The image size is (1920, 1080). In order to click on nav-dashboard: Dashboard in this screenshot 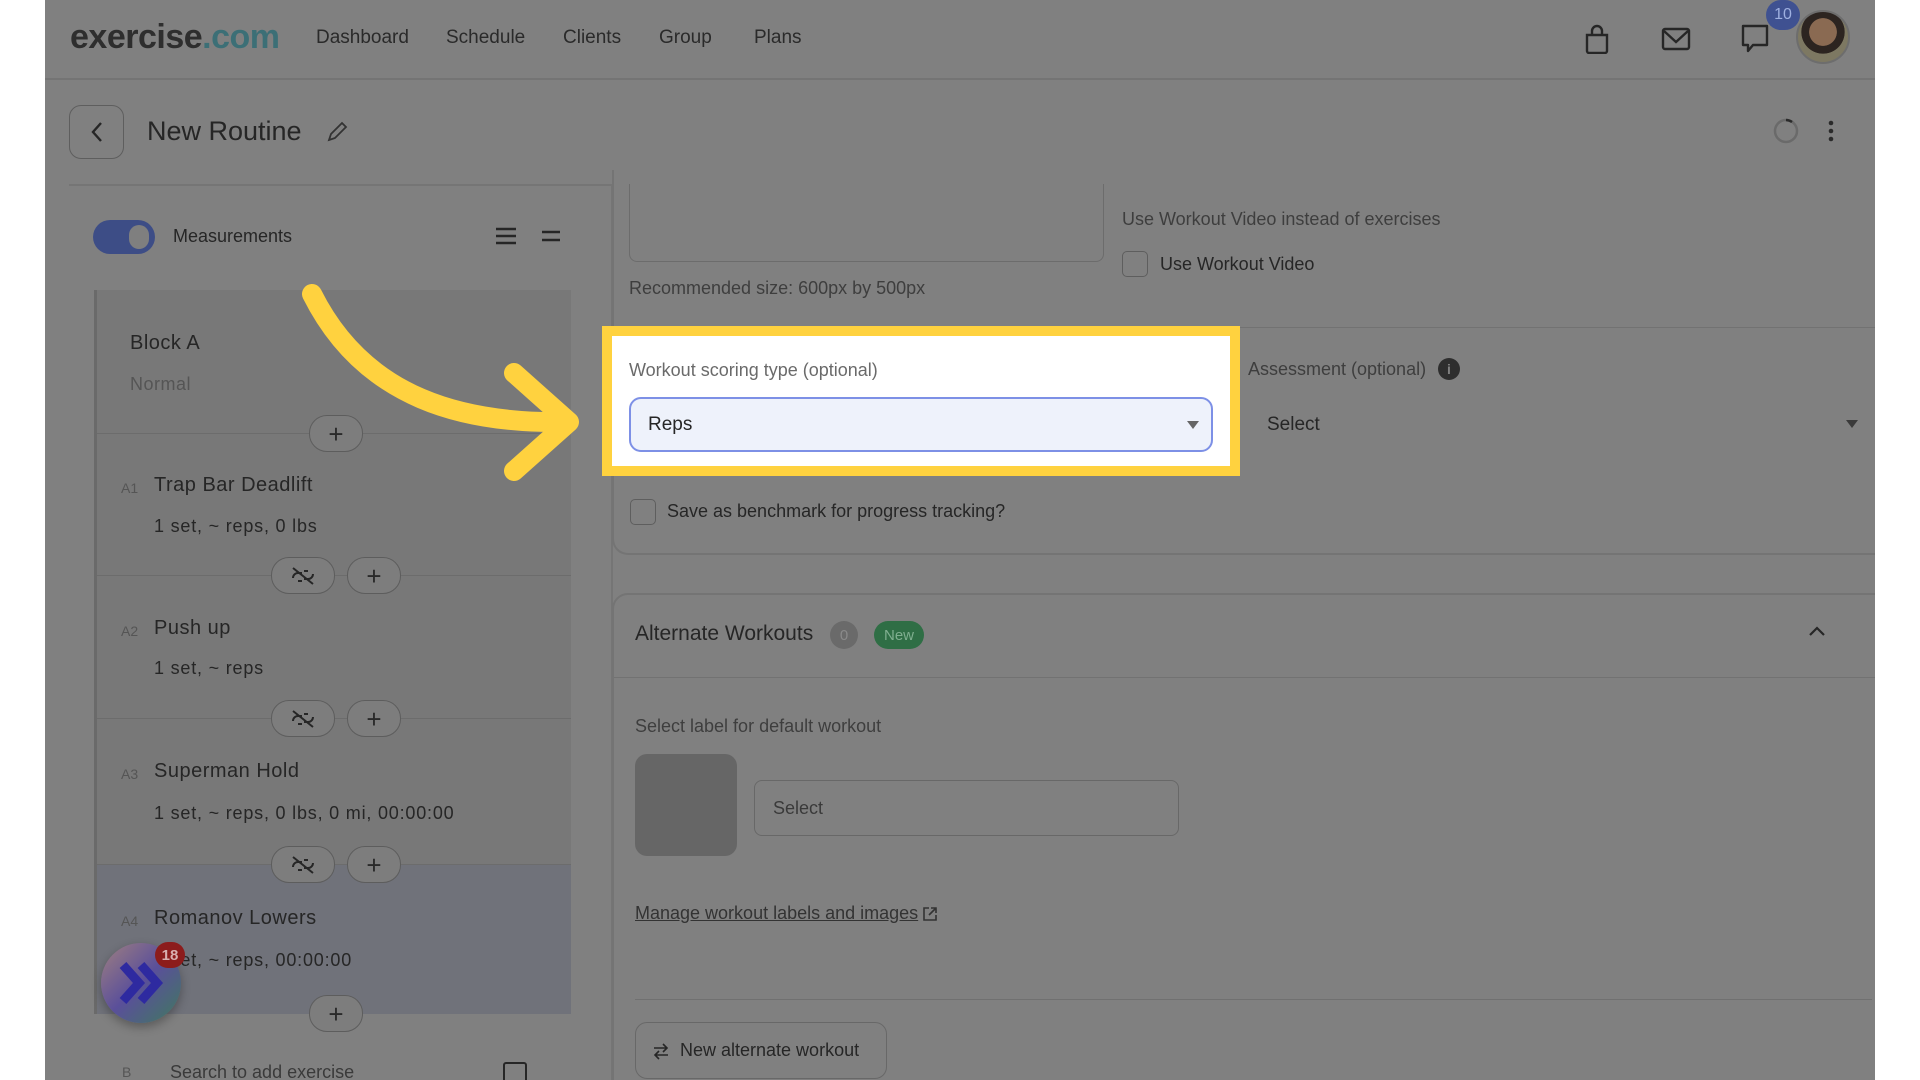, I will do `click(362, 38)`.